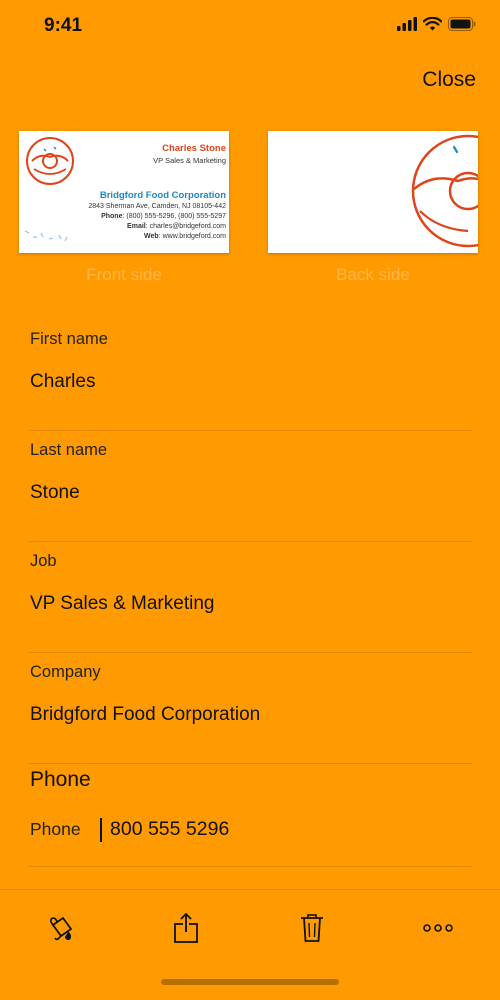 This screenshot has width=500, height=1000. What do you see at coordinates (185, 226) in the screenshot?
I see `card-email: : charles@bridgeford.com` at bounding box center [185, 226].